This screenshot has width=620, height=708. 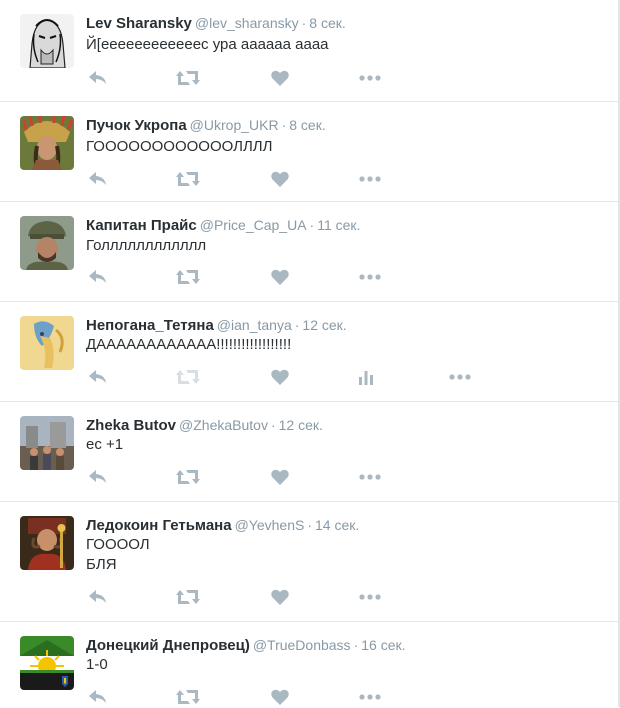 I want to click on user-fullname: Капитан Прайс, so click(x=141, y=225).